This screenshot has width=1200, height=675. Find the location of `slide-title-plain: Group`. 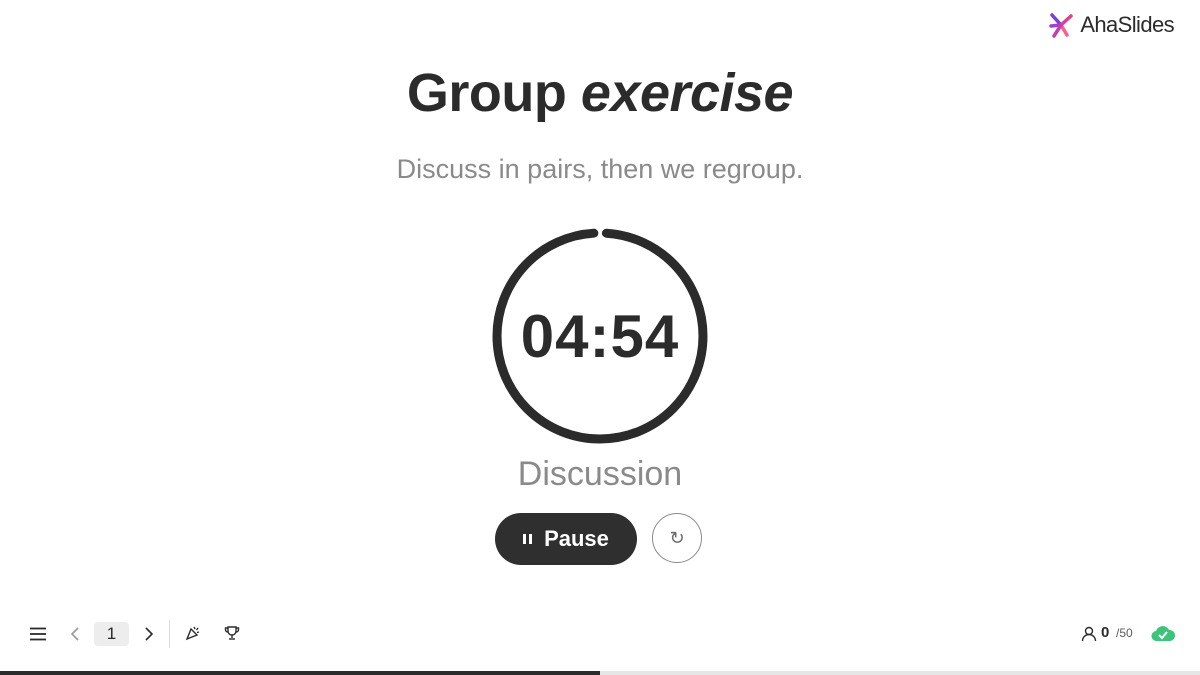

slide-title-plain: Group is located at coordinates (493, 93).